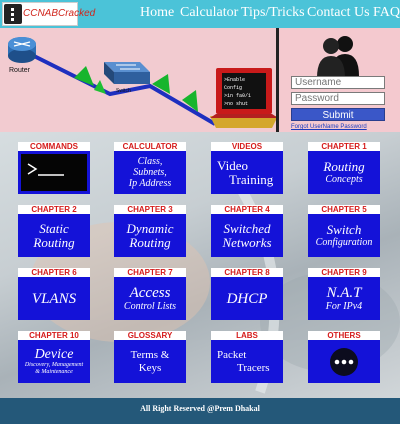  Describe the element at coordinates (54, 228) in the screenshot. I see `tile-text: Static` at that location.